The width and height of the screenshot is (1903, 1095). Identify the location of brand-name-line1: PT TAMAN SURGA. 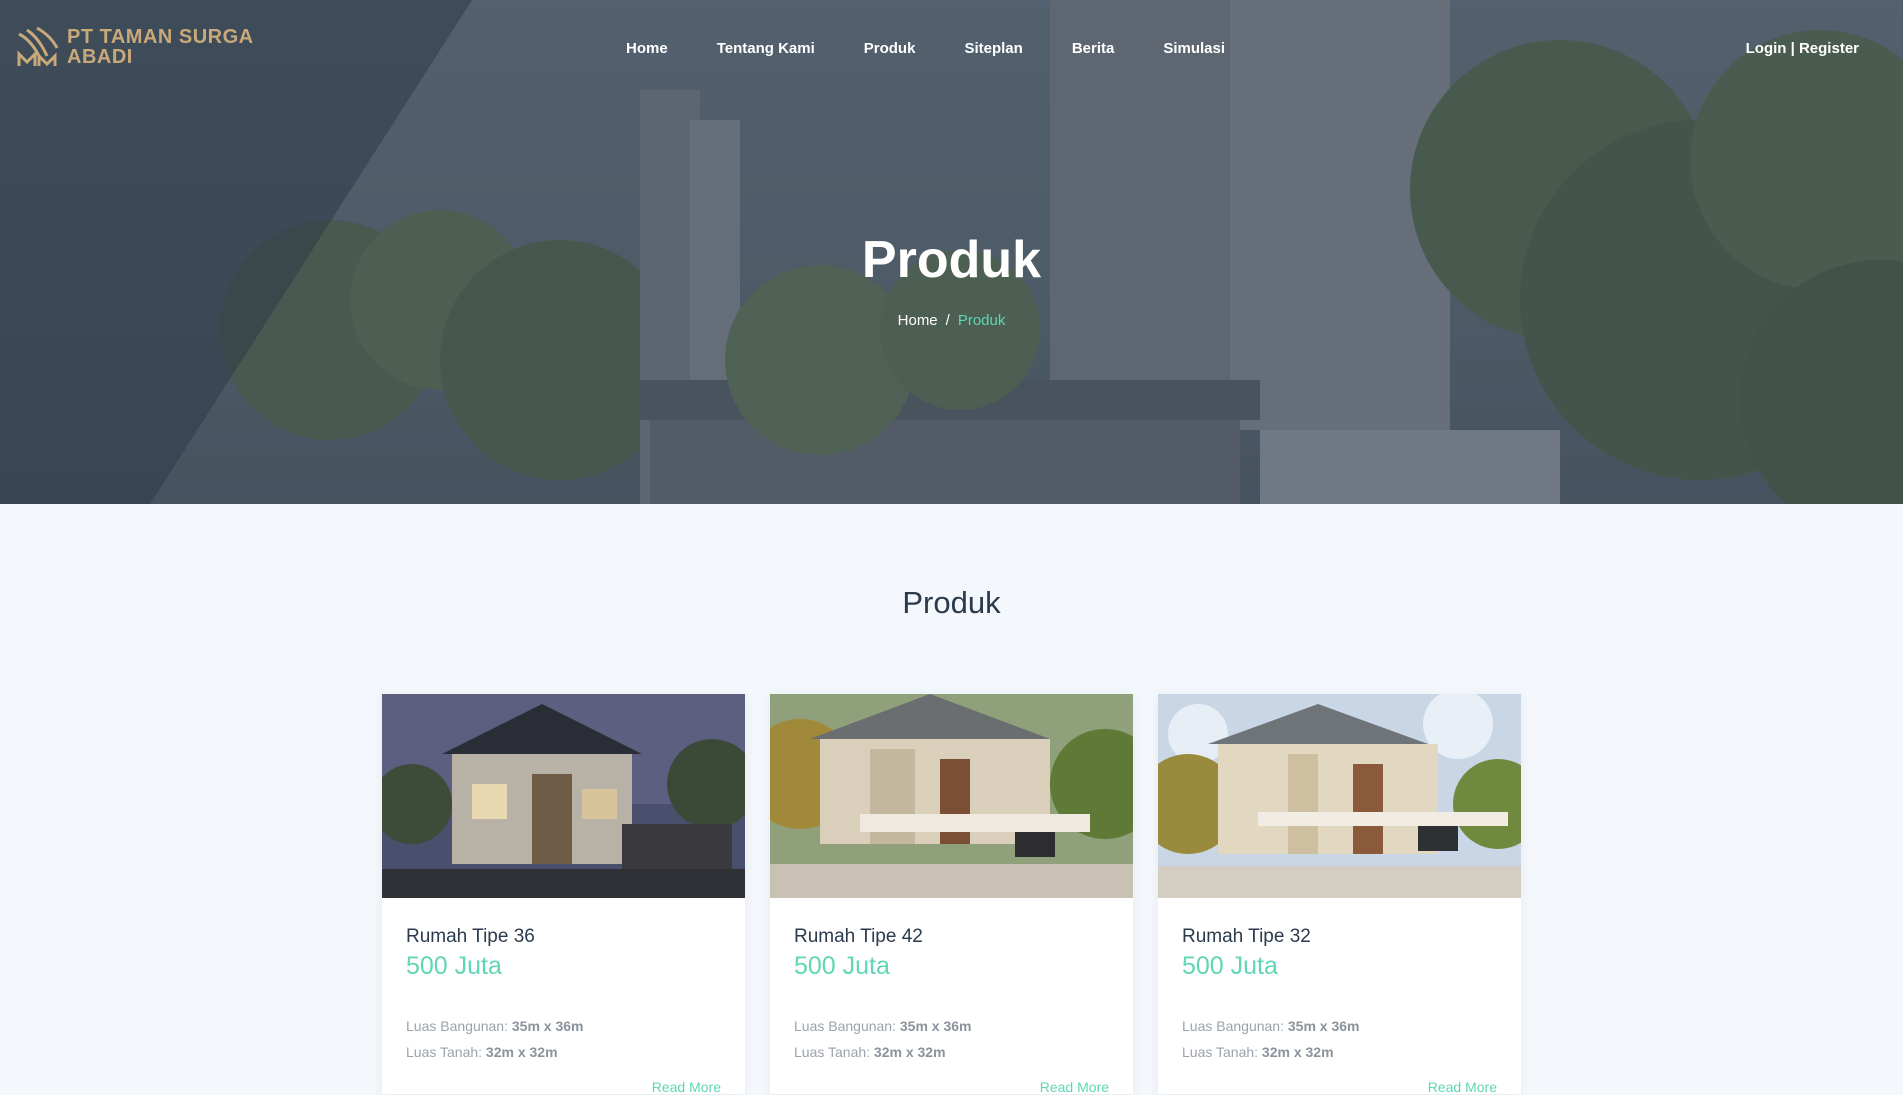
(160, 37).